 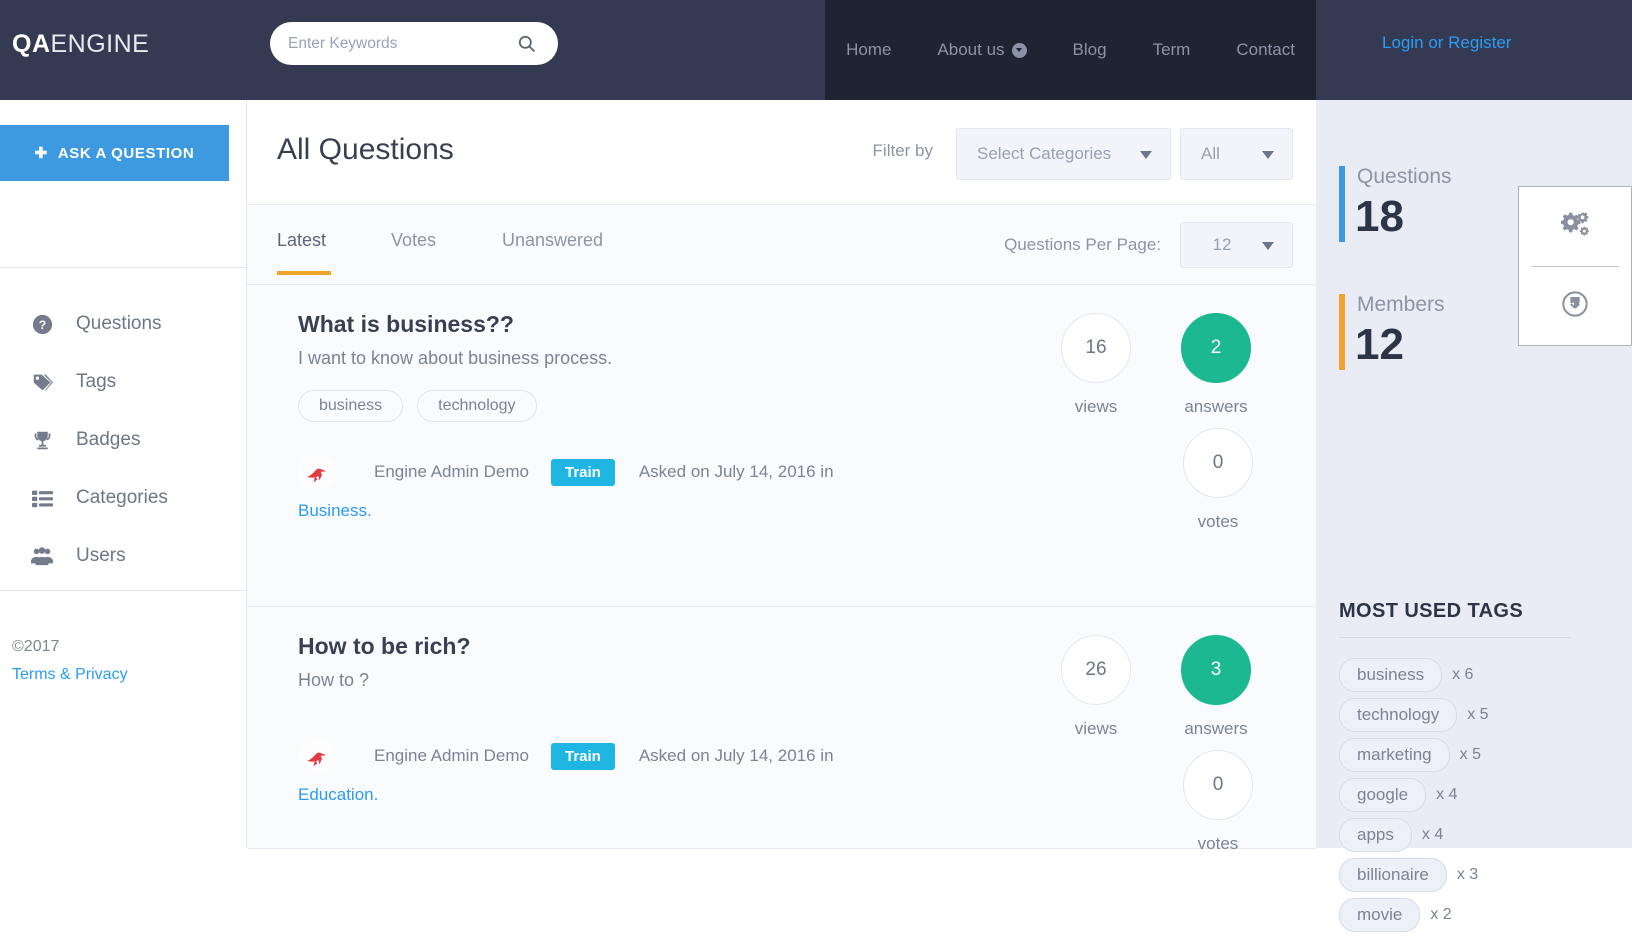 What do you see at coordinates (334, 680) in the screenshot?
I see `question-excerpt: How to ?` at bounding box center [334, 680].